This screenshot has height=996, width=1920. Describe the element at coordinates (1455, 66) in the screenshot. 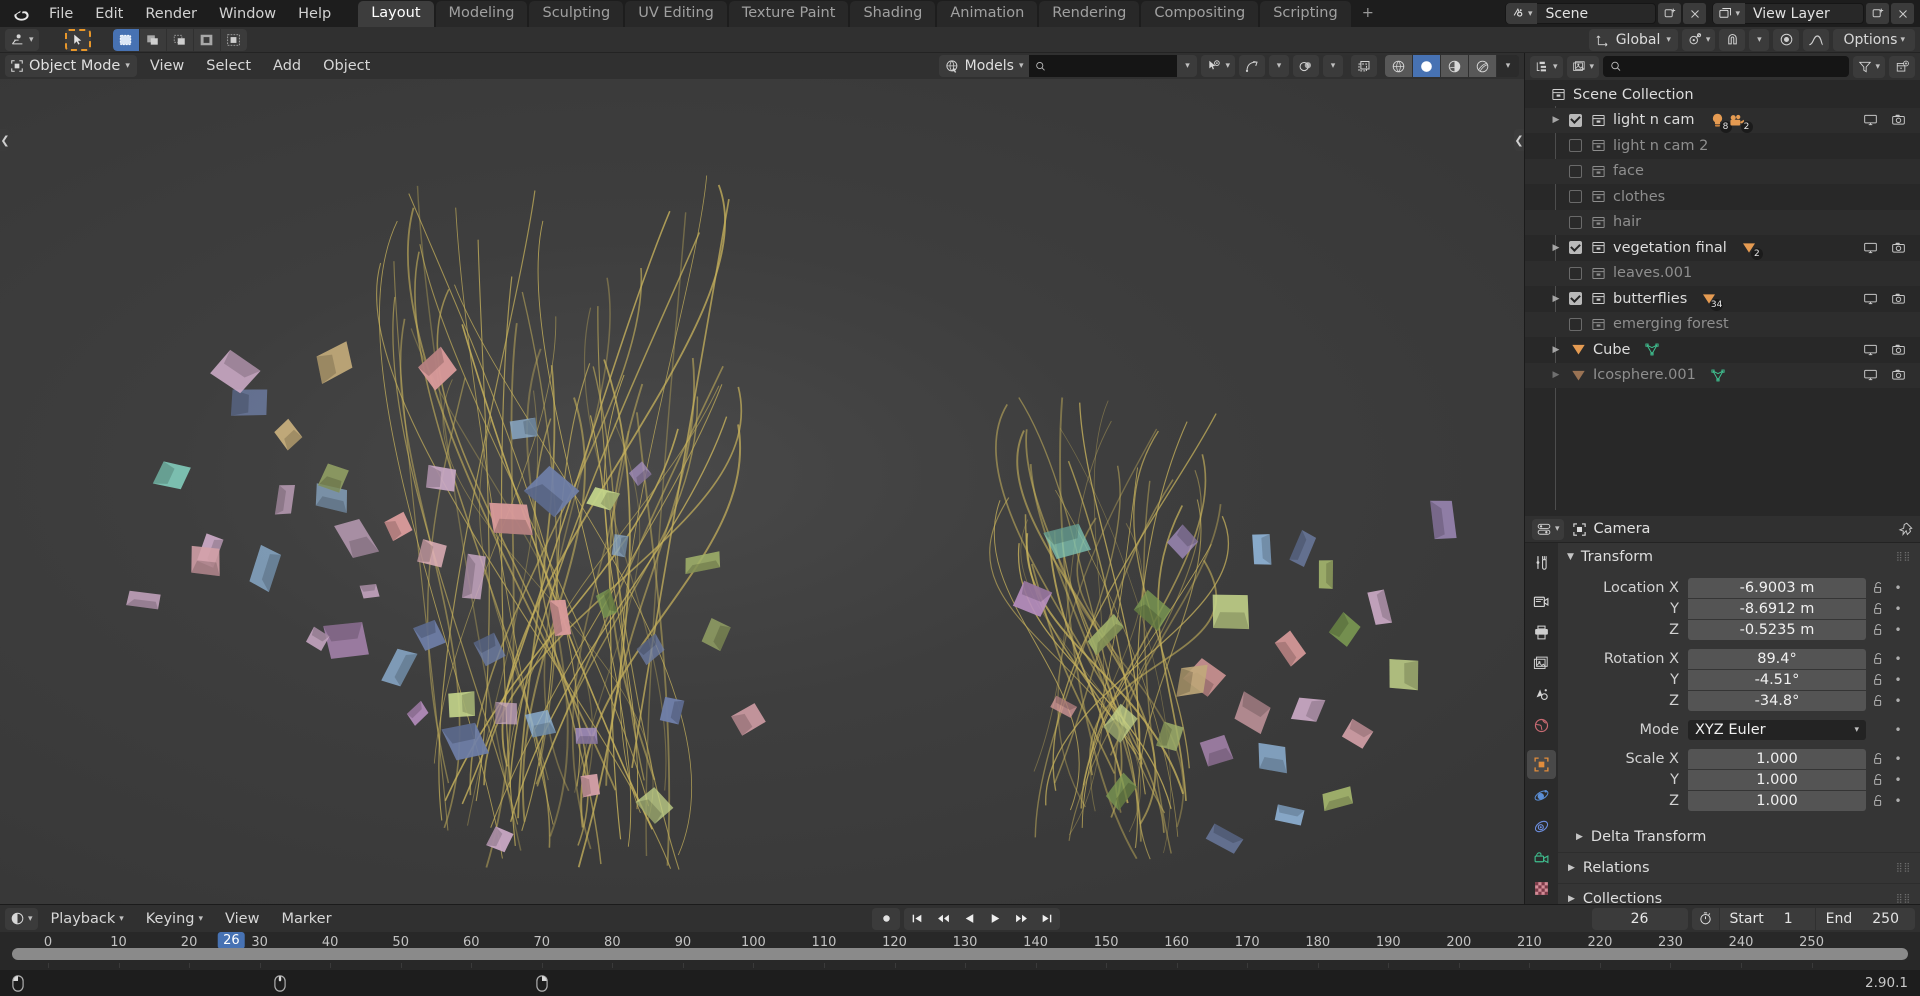

I see `shading-material-preview-button` at that location.